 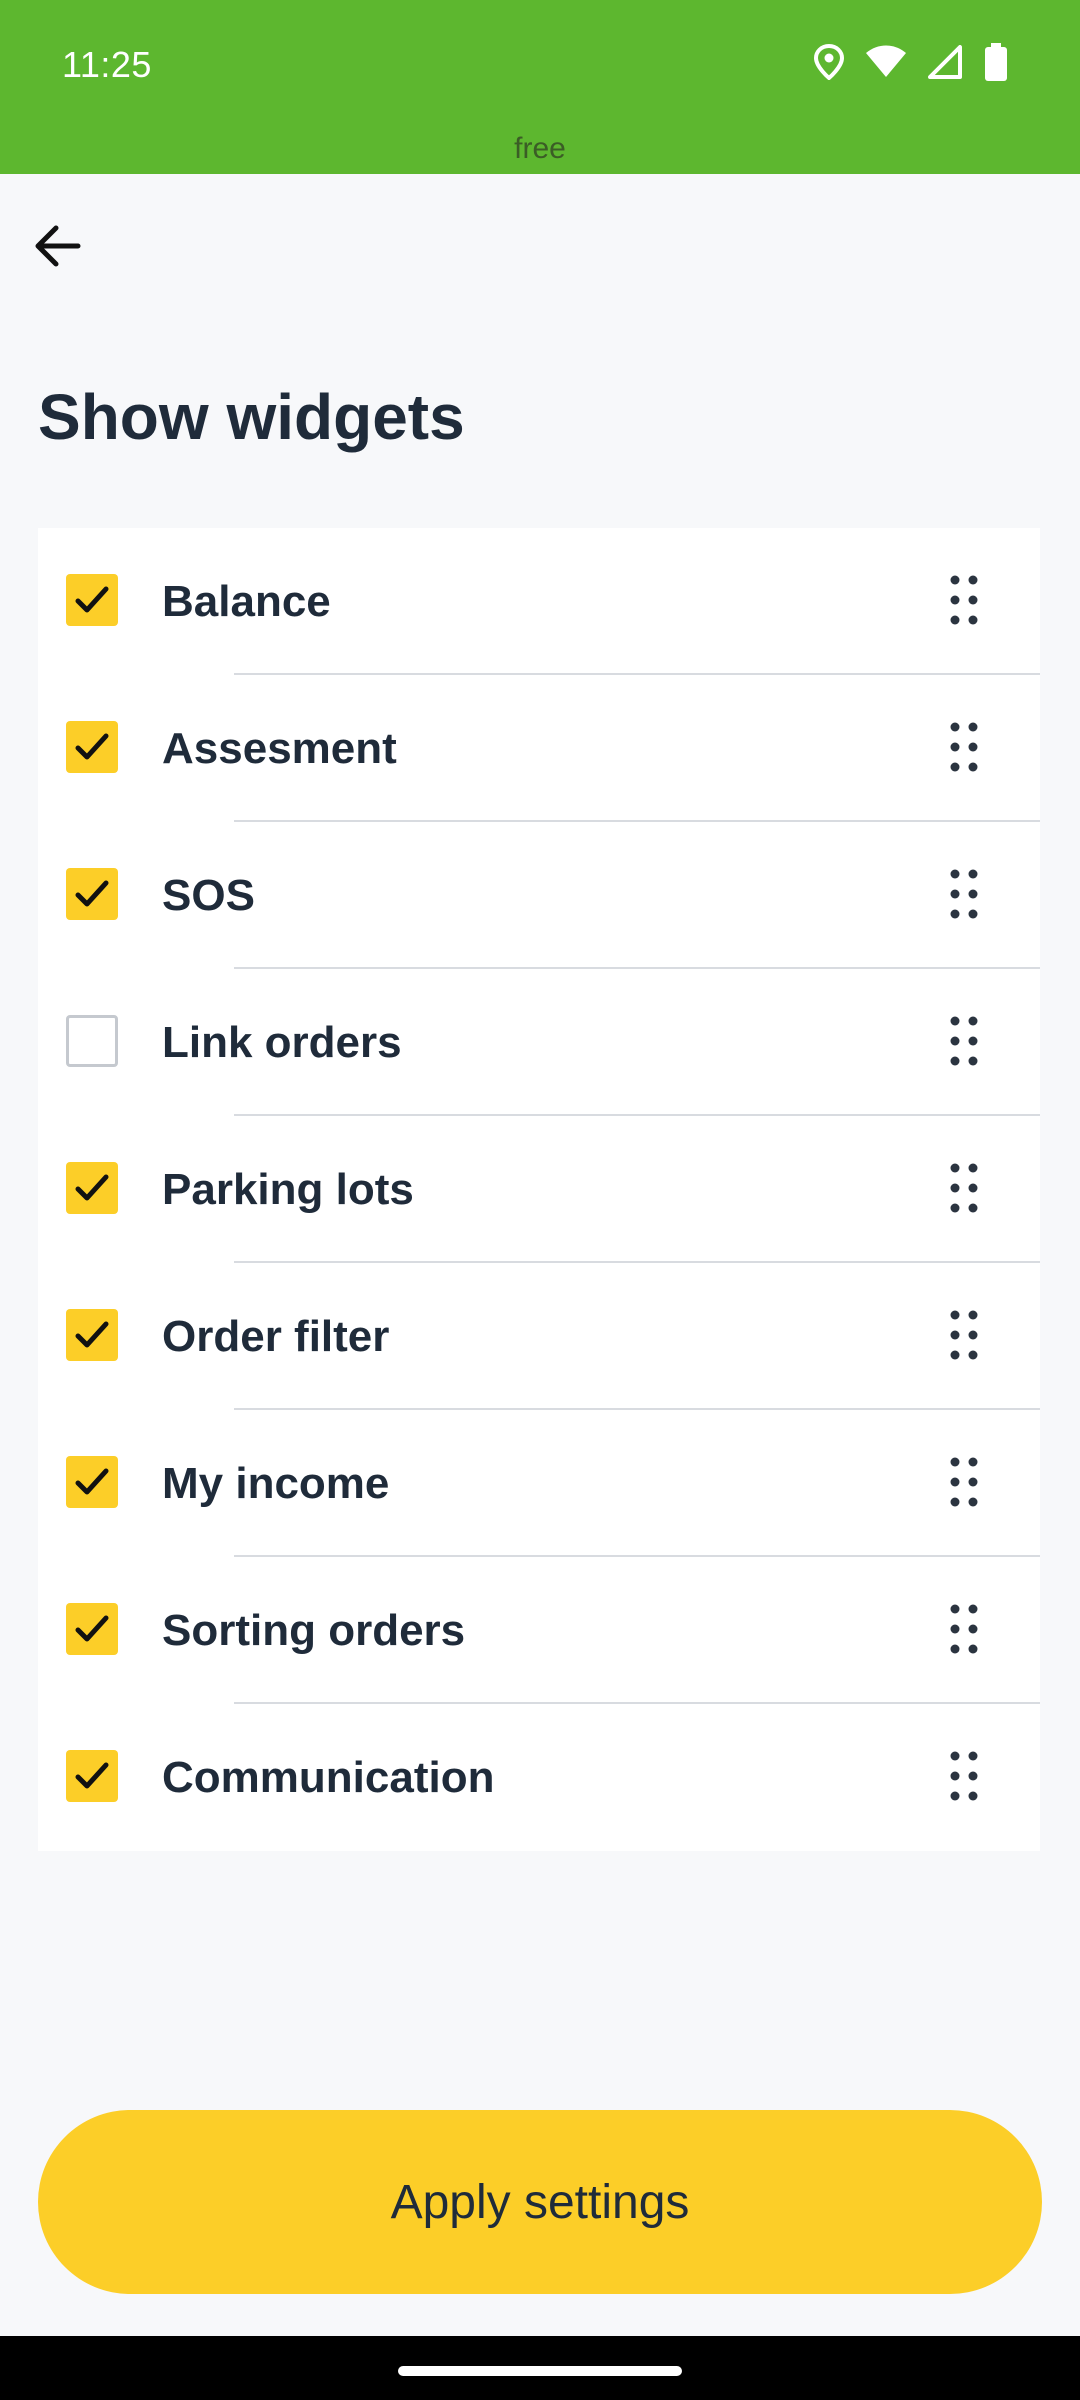 What do you see at coordinates (996, 62) in the screenshot?
I see `battery-icon` at bounding box center [996, 62].